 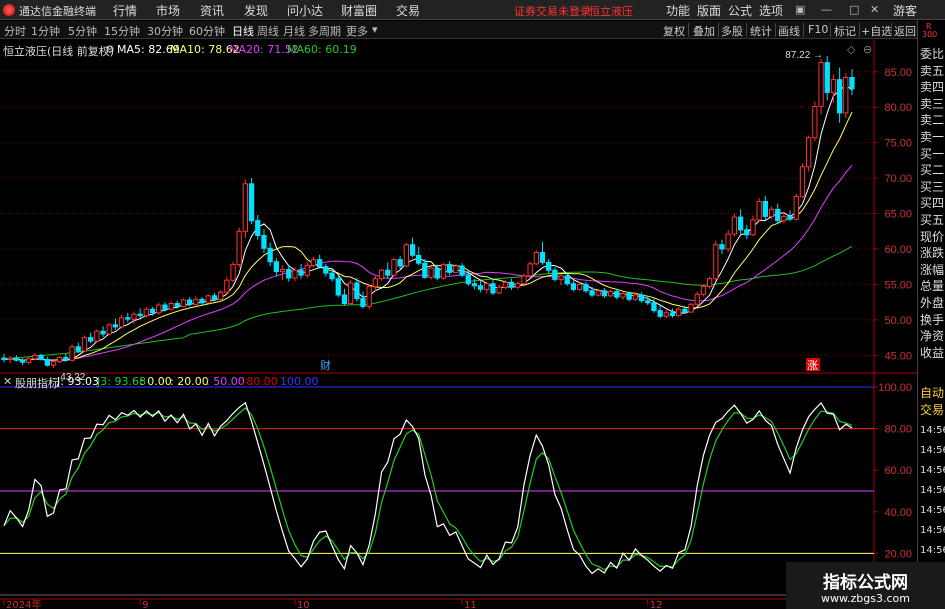 I want to click on menu-options: 选项, so click(x=771, y=10).